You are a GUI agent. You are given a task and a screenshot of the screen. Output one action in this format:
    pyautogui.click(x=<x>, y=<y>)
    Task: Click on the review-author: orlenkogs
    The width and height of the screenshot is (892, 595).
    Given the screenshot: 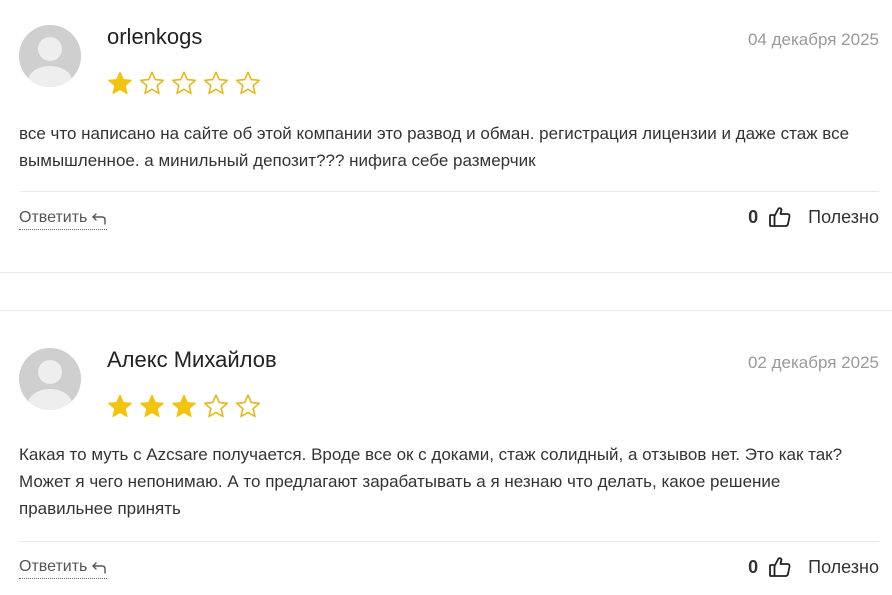 What is the action you would take?
    pyautogui.click(x=155, y=36)
    